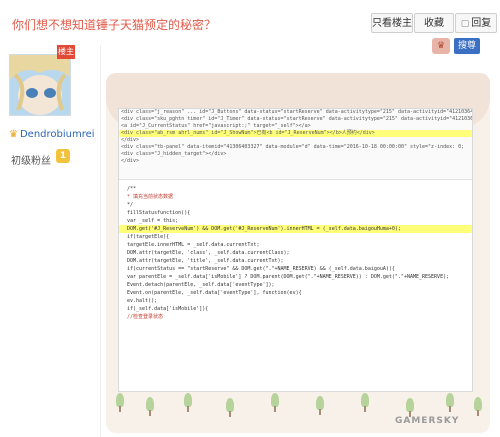 The image size is (500, 437). What do you see at coordinates (467, 46) in the screenshot?
I see `sponsor-label: 搜尊` at bounding box center [467, 46].